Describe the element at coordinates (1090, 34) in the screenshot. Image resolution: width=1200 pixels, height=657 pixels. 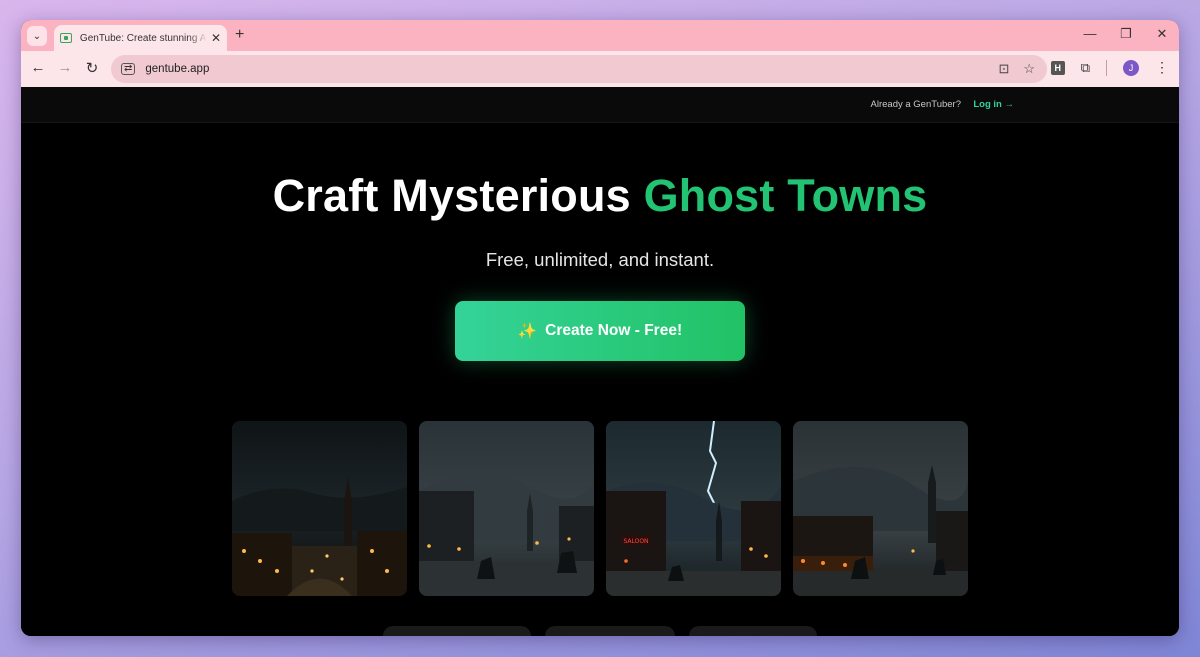
I see `minimize-icon: —` at that location.